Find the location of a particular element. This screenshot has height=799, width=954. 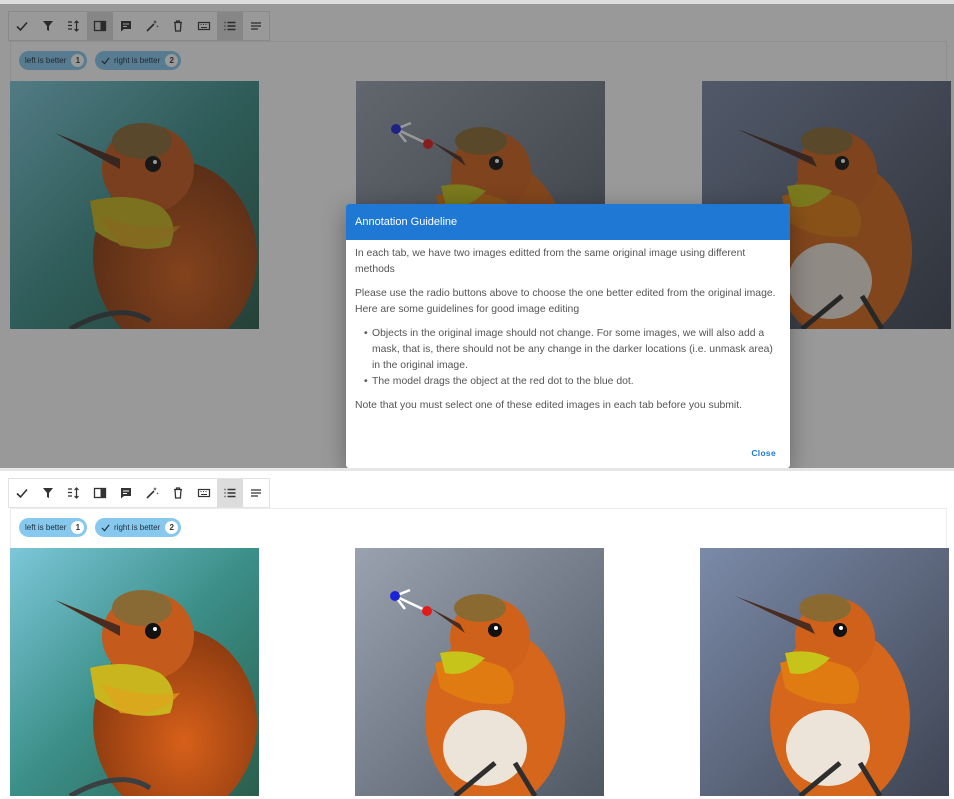

choice-labels-bar: left is better 1 right is better 2 is located at coordinates (478, 528).